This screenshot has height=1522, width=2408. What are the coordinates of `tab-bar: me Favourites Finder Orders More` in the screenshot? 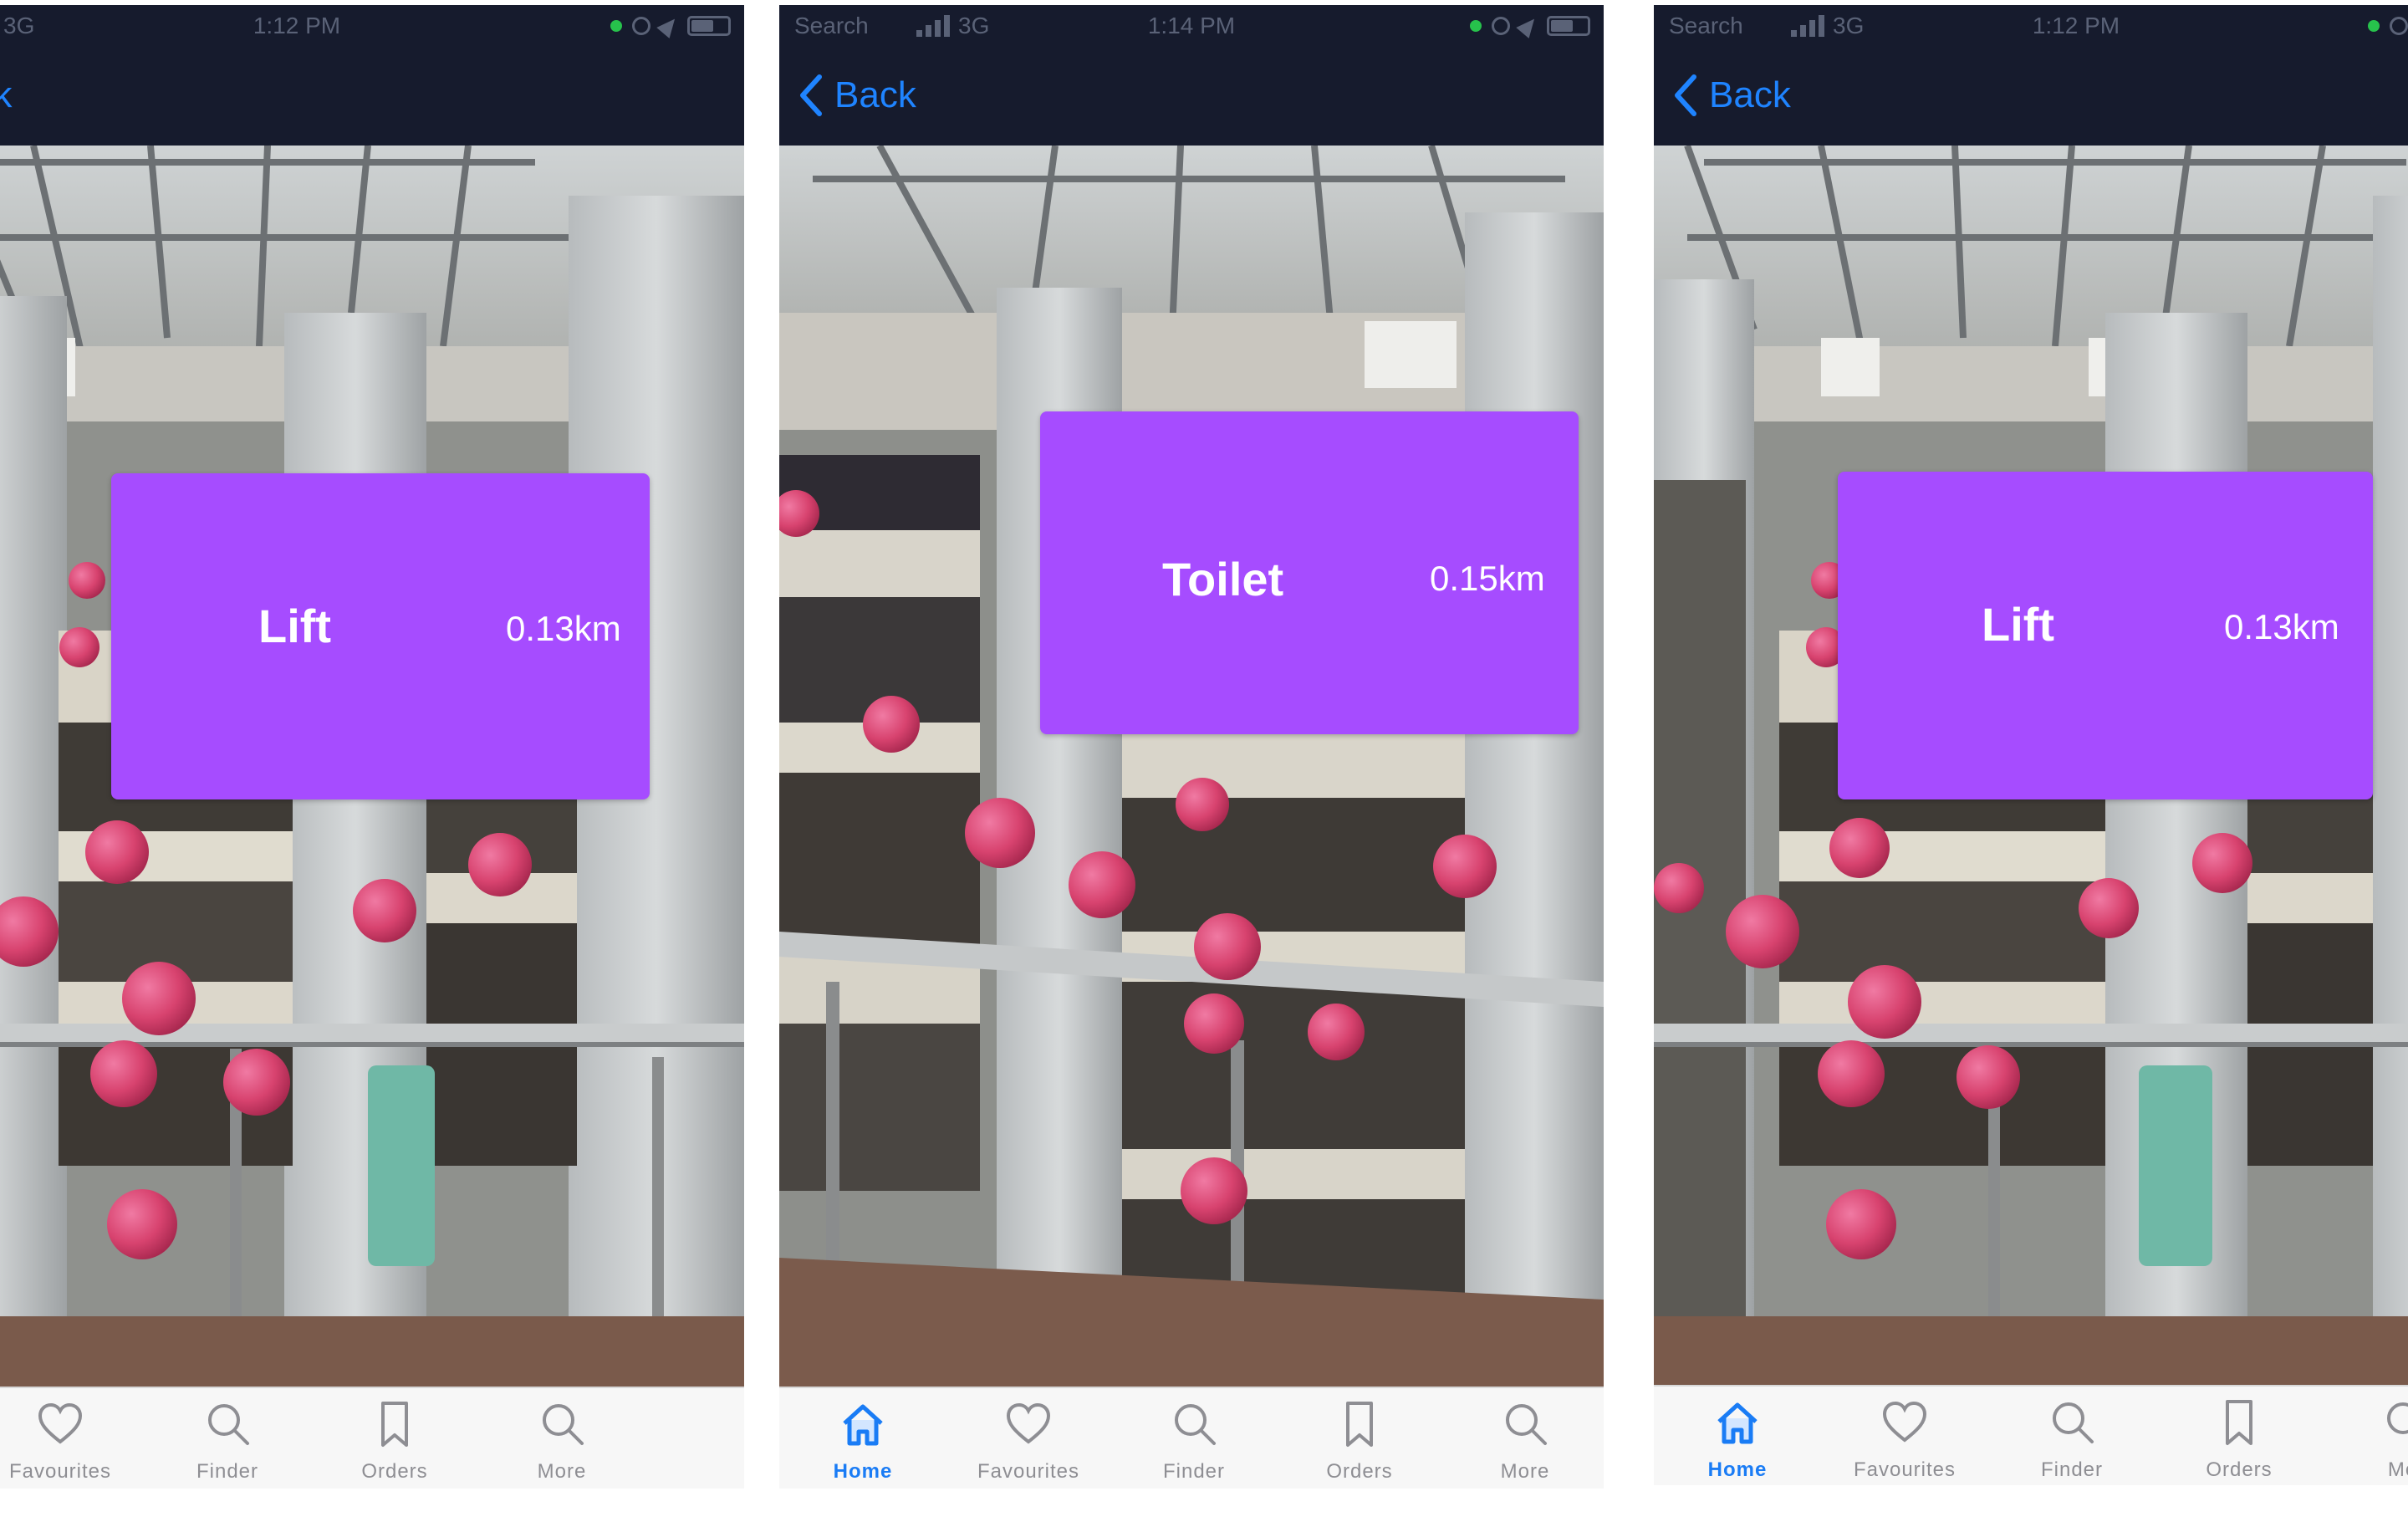 It's located at (372, 1438).